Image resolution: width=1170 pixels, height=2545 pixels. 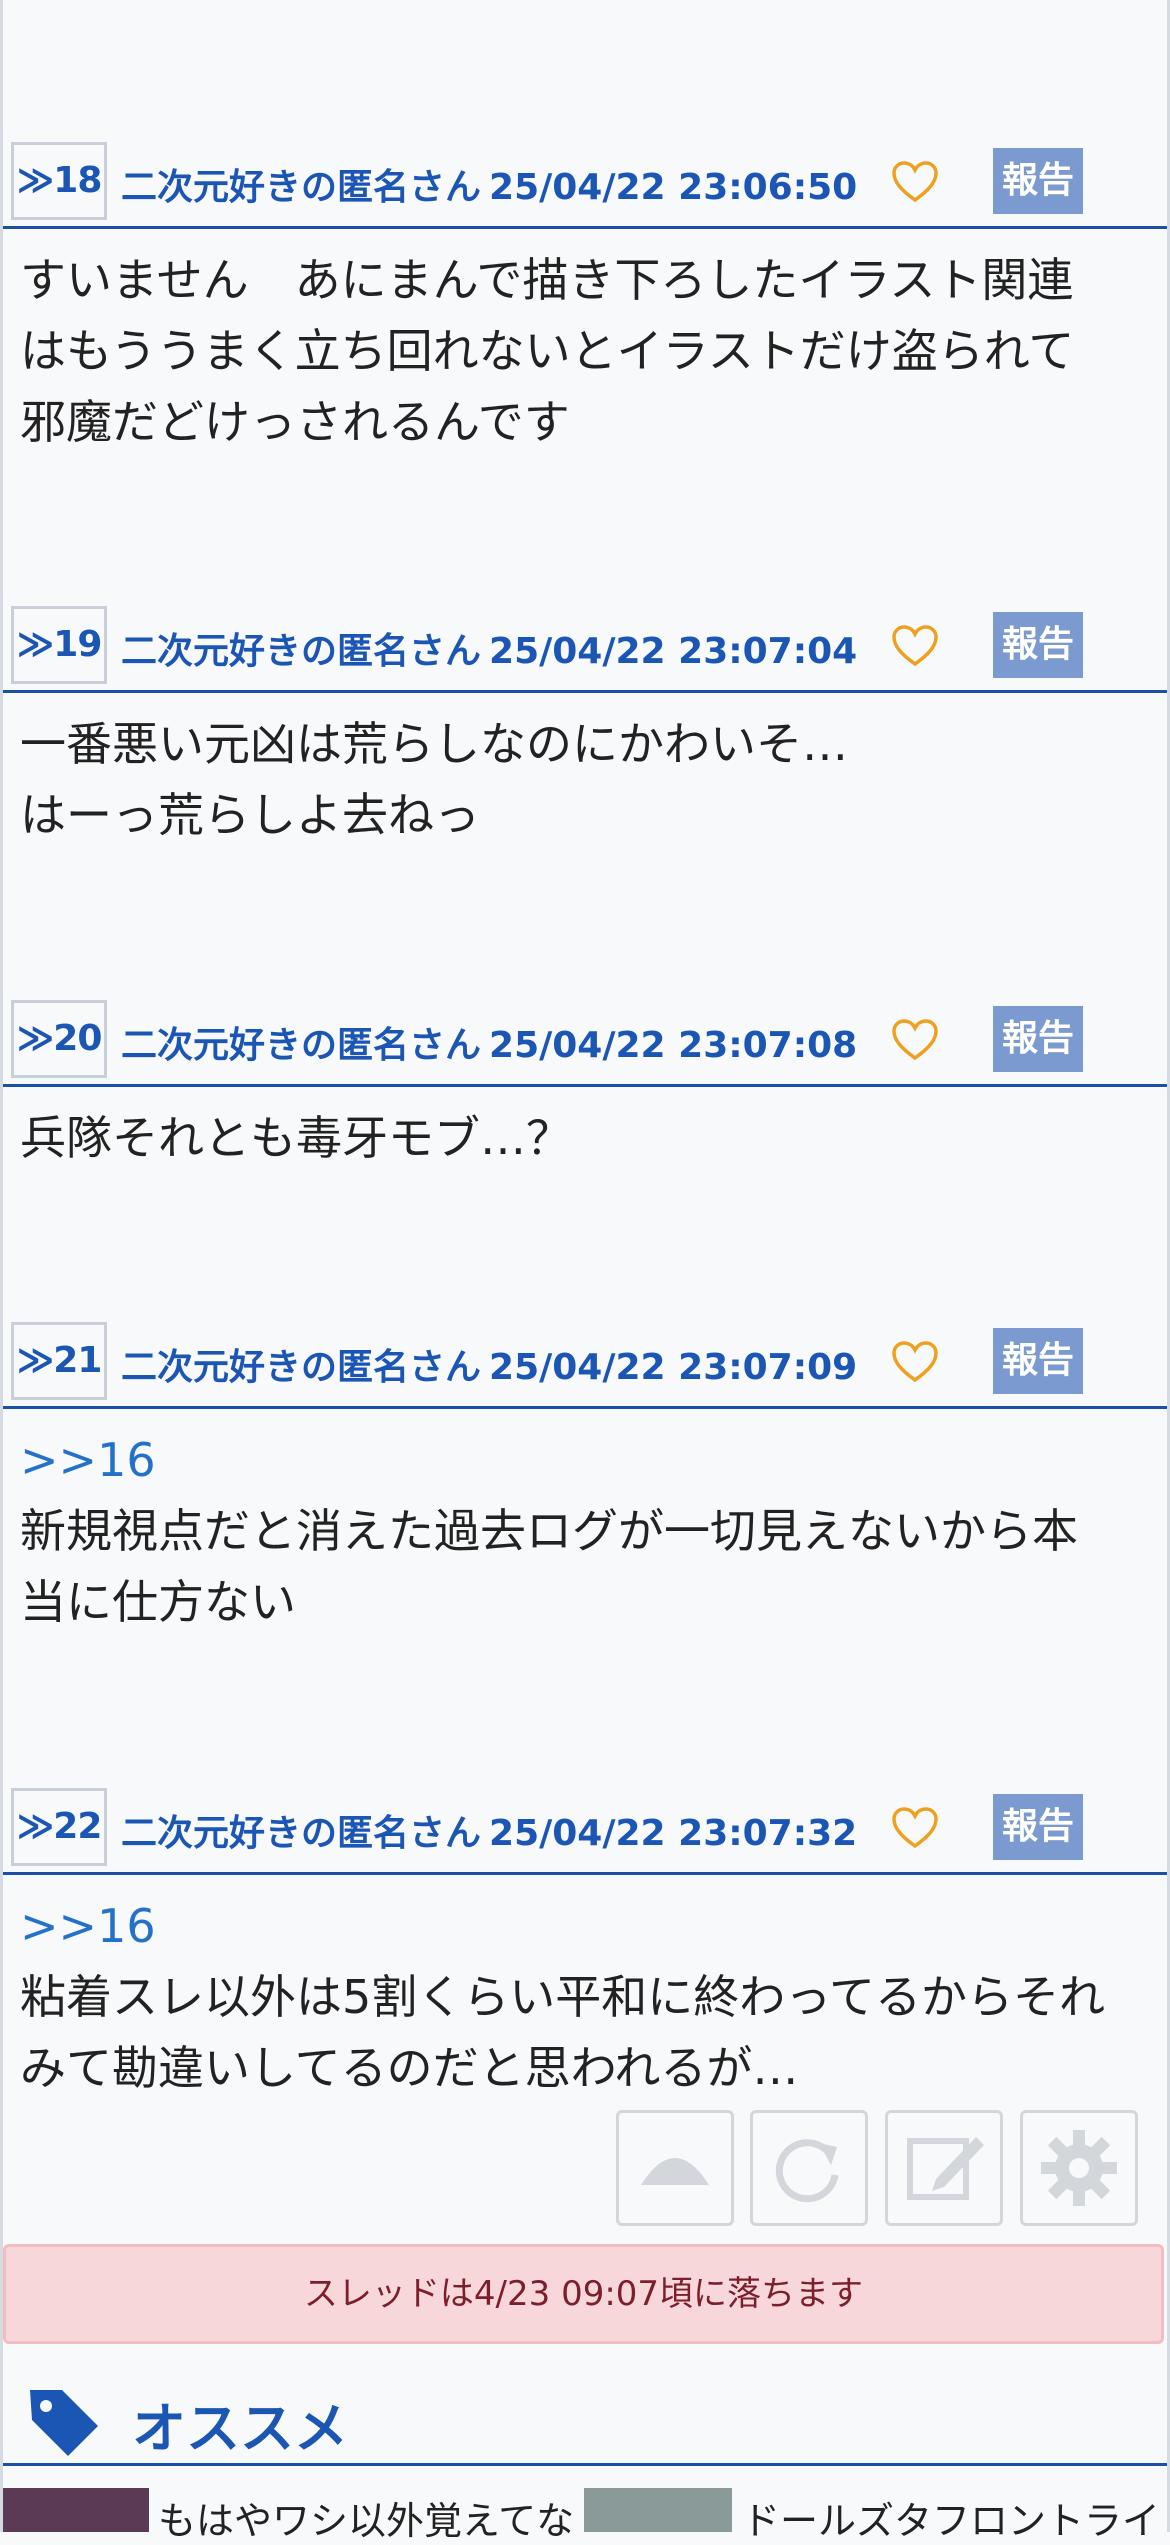 I want to click on post-meta: 二次元好きの匿名さん 25/04/22 23:07:32, so click(x=489, y=1830).